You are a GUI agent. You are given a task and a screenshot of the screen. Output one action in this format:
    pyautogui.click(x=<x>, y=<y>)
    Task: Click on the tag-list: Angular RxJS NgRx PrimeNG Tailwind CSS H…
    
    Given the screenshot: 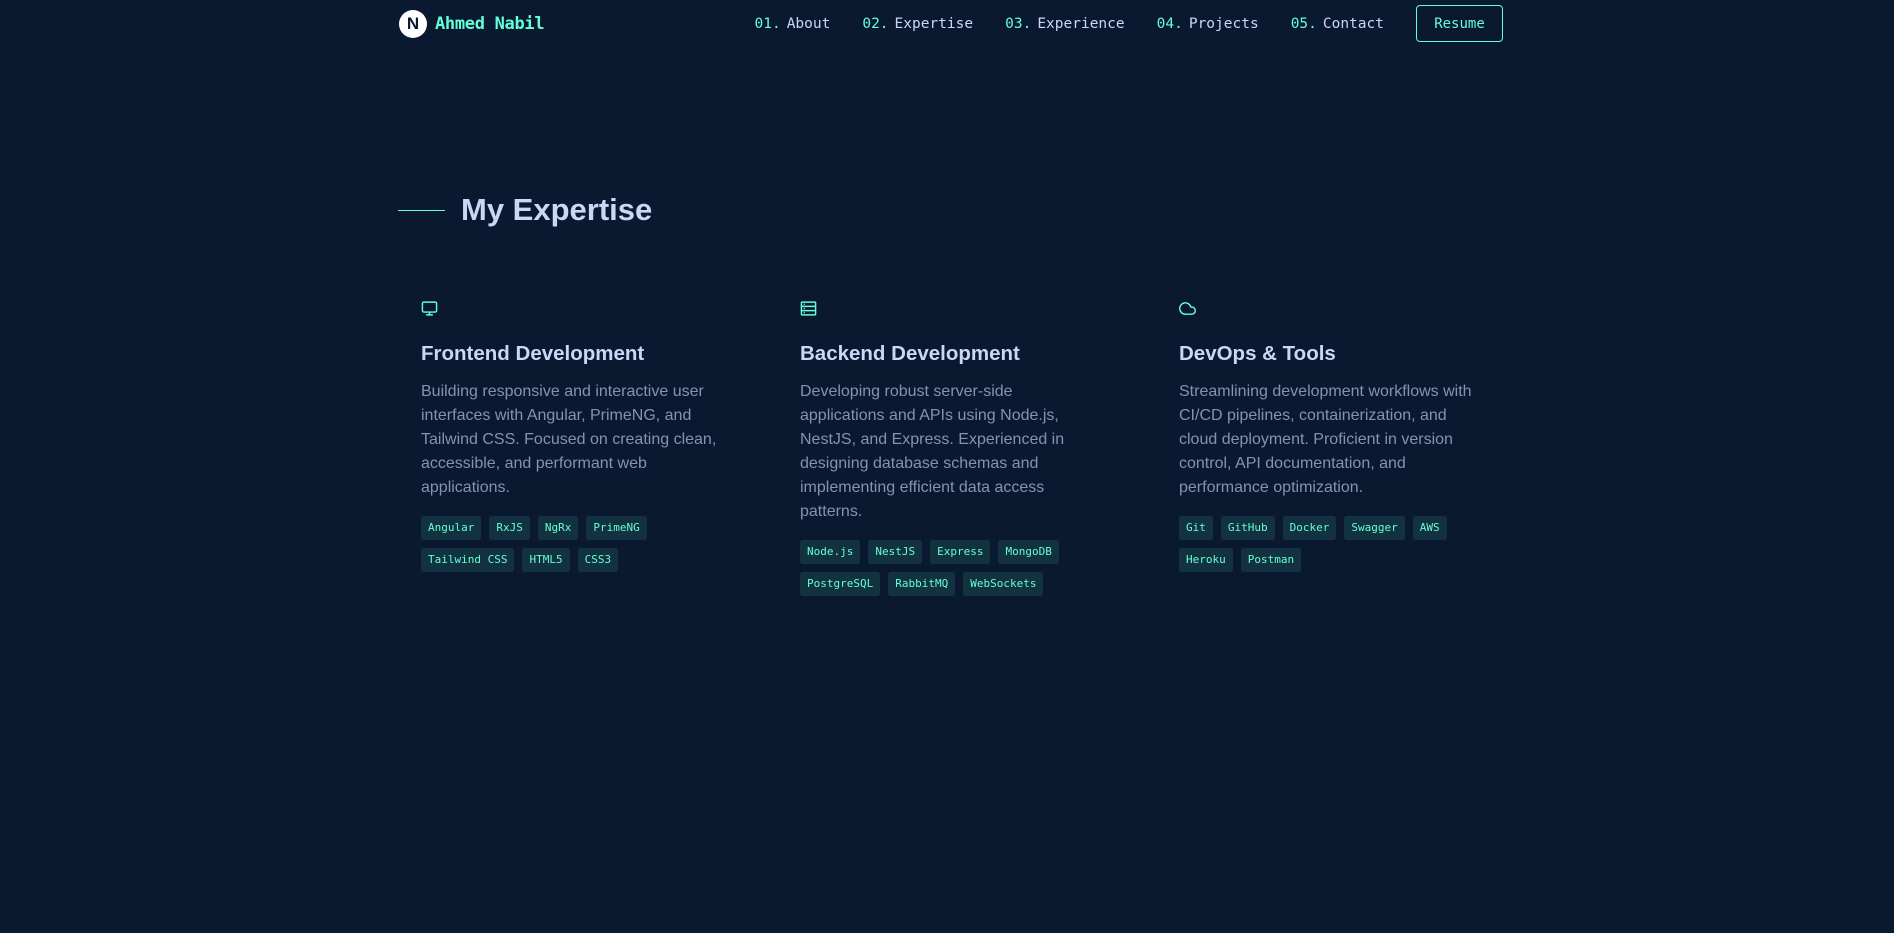 What is the action you would take?
    pyautogui.click(x=573, y=548)
    